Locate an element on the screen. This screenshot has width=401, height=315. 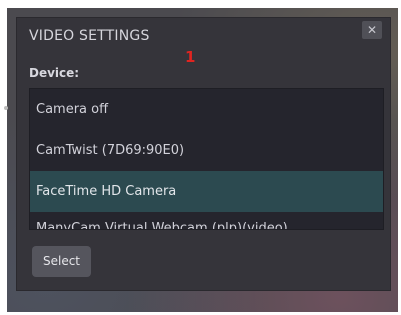
device-item-facetime: FaceTime HD Camera is located at coordinates (206, 191).